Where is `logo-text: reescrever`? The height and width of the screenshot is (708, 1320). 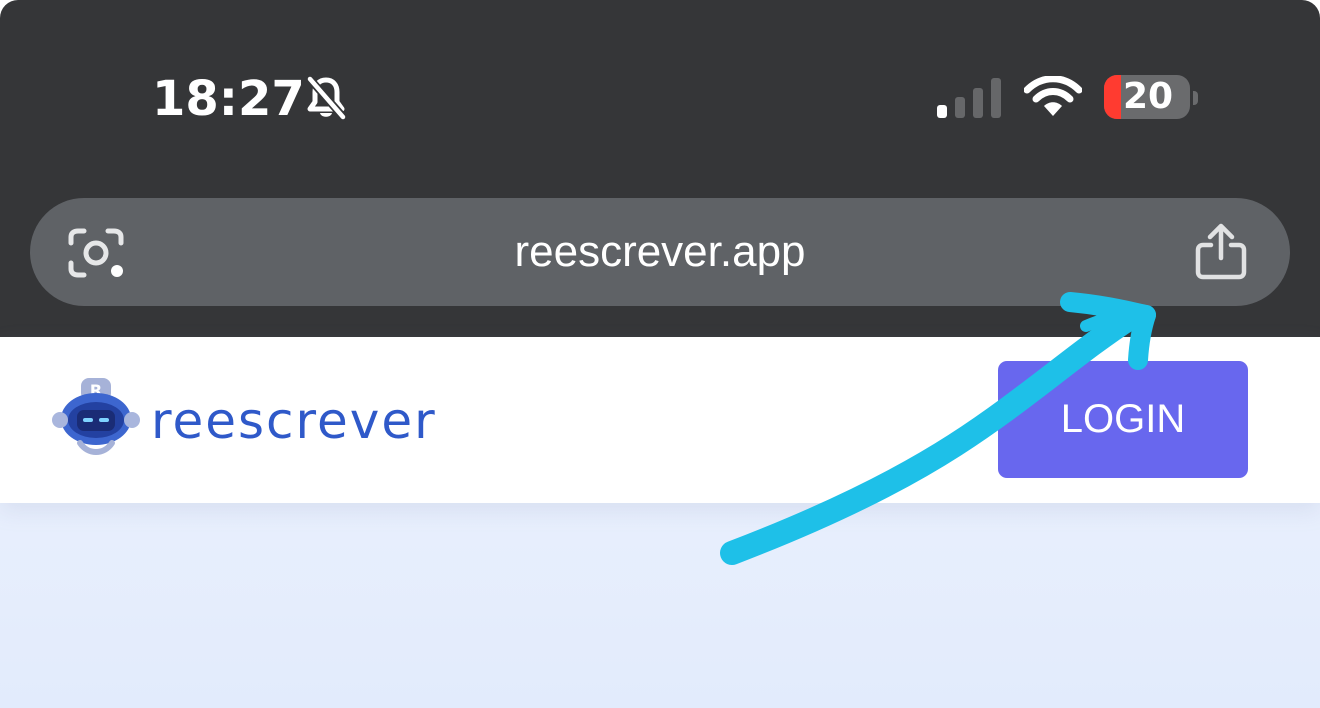 logo-text: reescrever is located at coordinates (294, 421).